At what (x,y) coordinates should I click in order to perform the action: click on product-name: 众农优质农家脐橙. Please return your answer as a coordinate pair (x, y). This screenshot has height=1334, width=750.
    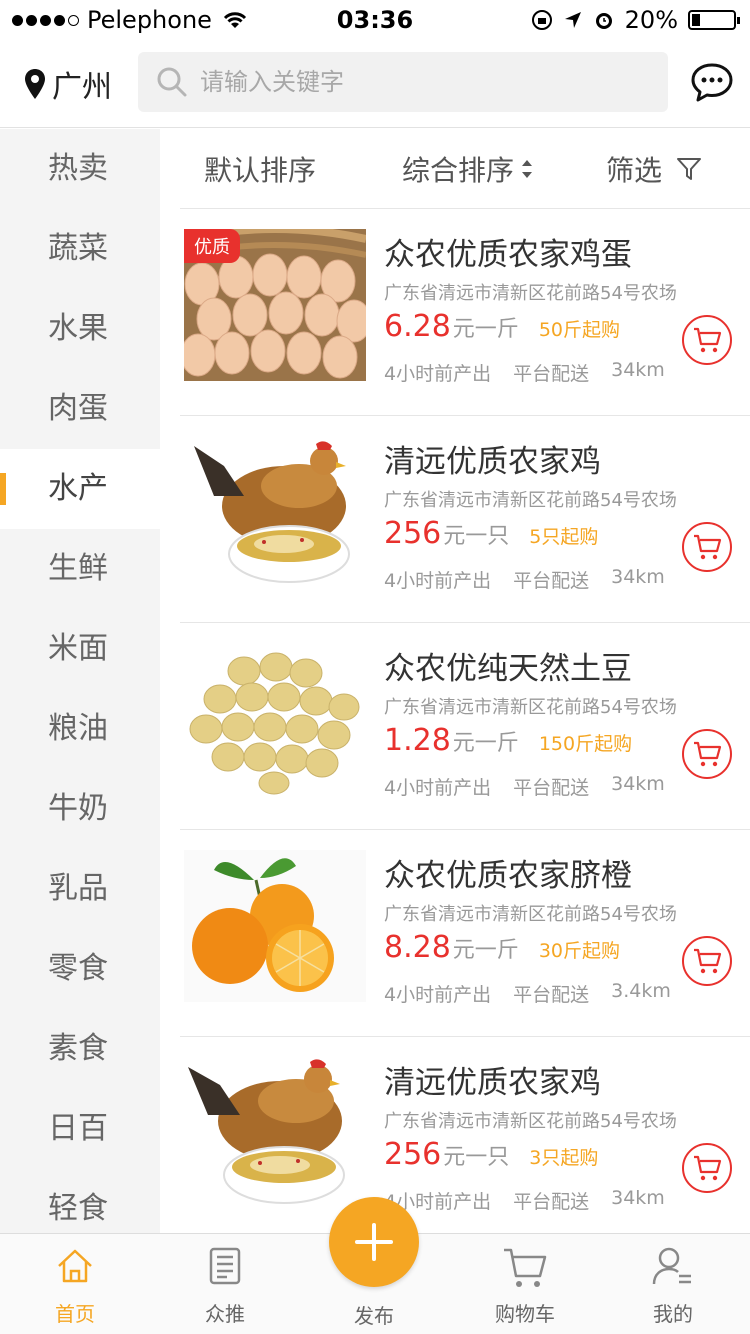
    Looking at the image, I should click on (508, 872).